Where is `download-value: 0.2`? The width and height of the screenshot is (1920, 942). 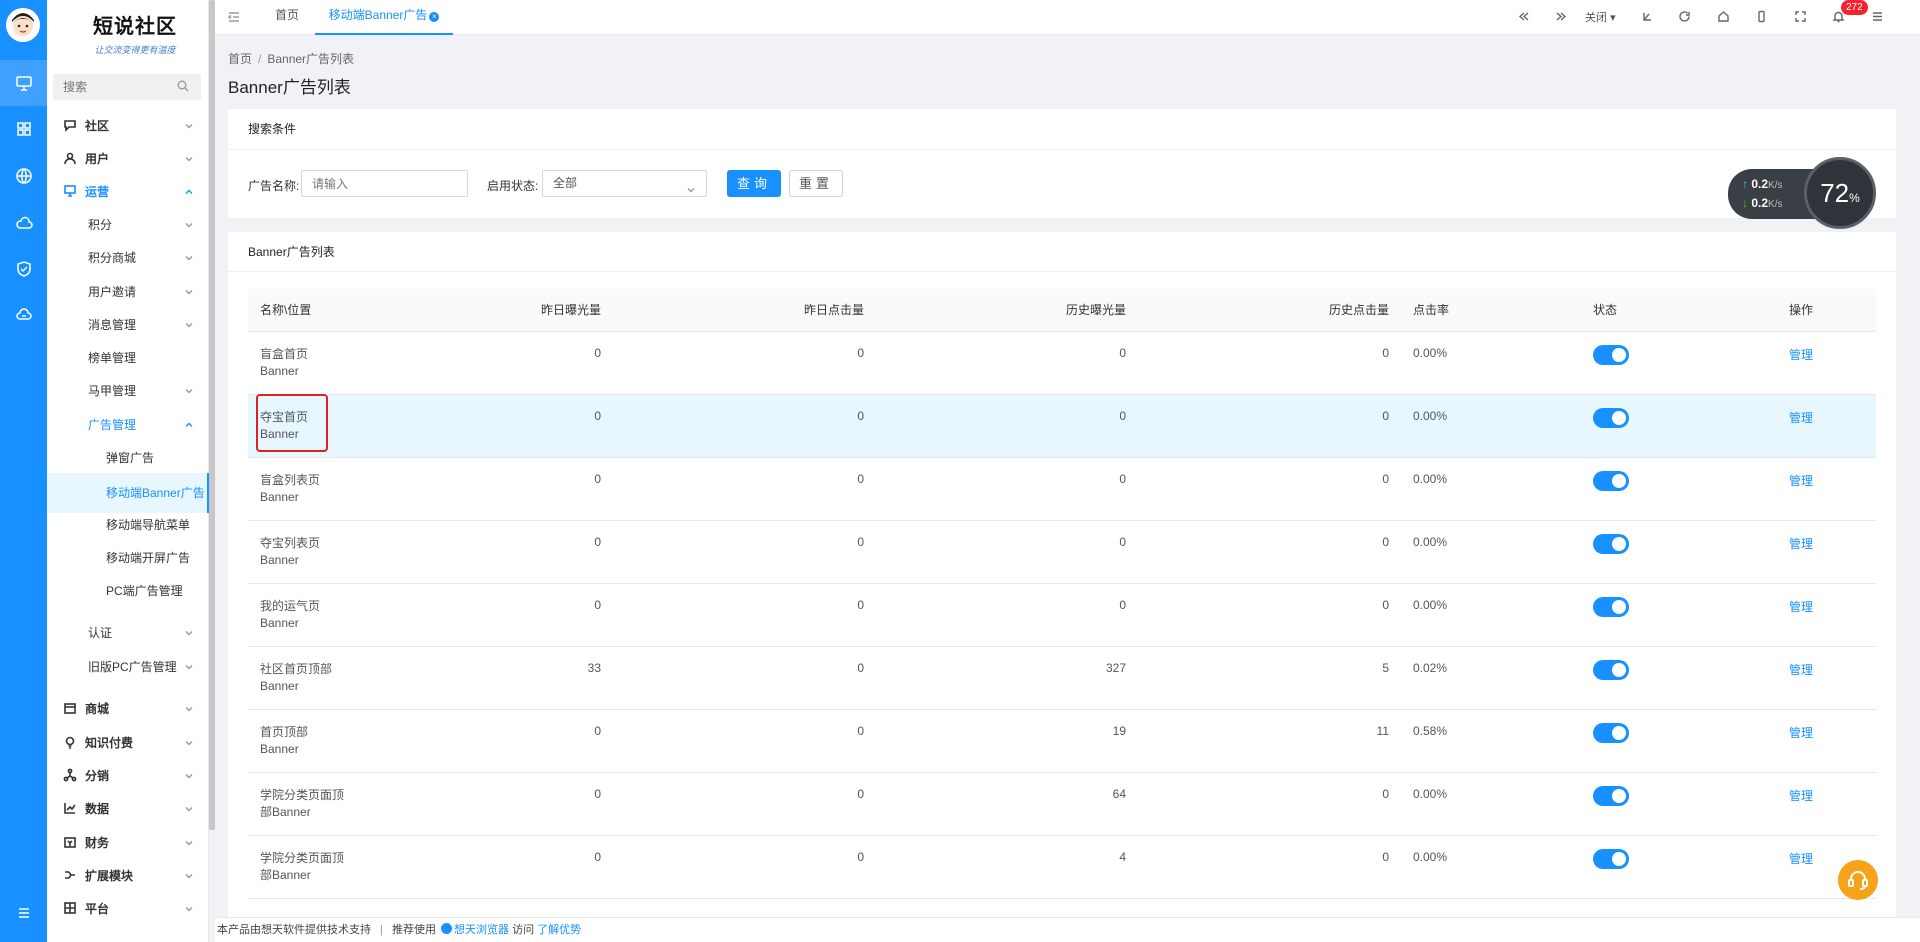
download-value: 0.2 is located at coordinates (1760, 203).